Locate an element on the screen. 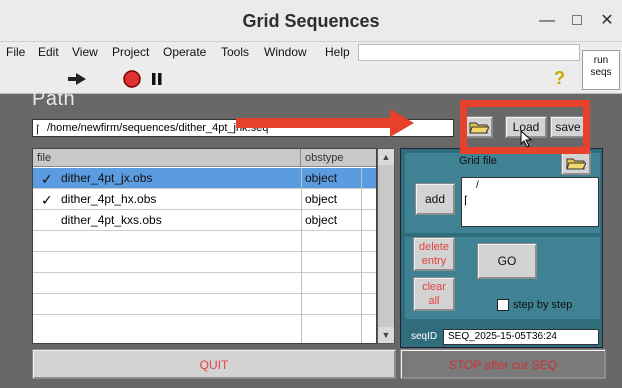 This screenshot has height=388, width=622. menu-project: Project is located at coordinates (130, 52).